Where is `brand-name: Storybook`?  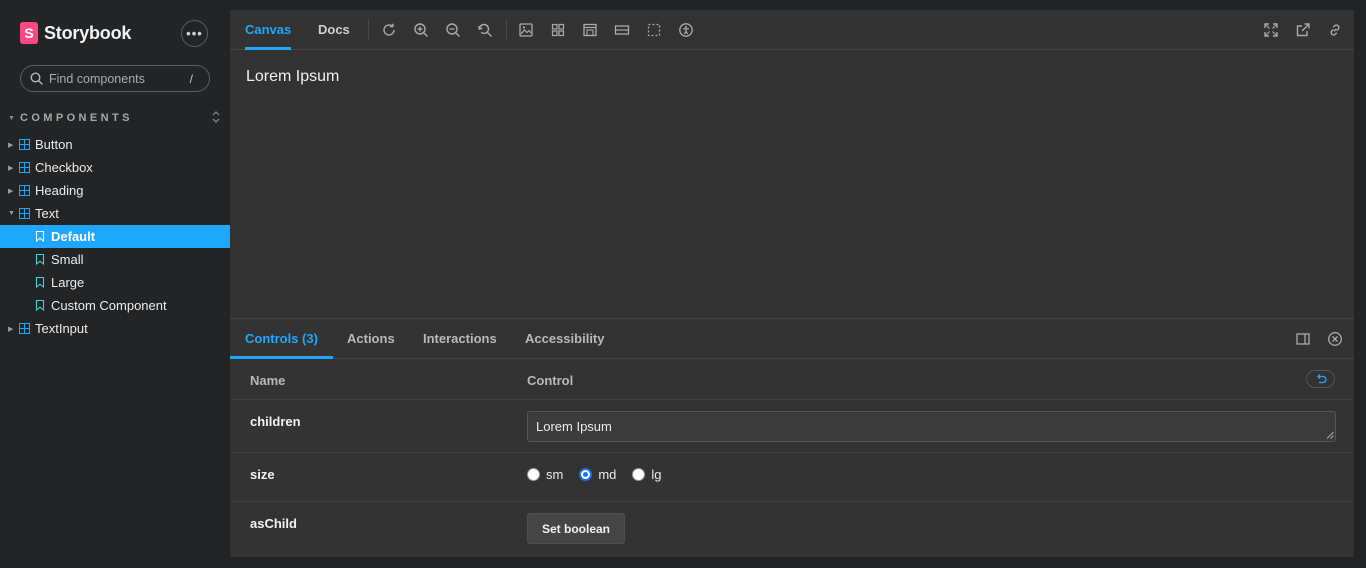
brand-name: Storybook is located at coordinates (88, 32).